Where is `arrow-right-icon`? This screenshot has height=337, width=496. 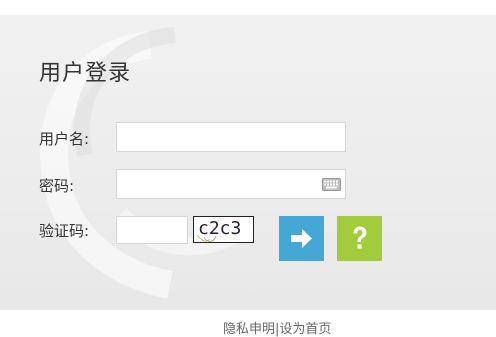
arrow-right-icon is located at coordinates (301, 238).